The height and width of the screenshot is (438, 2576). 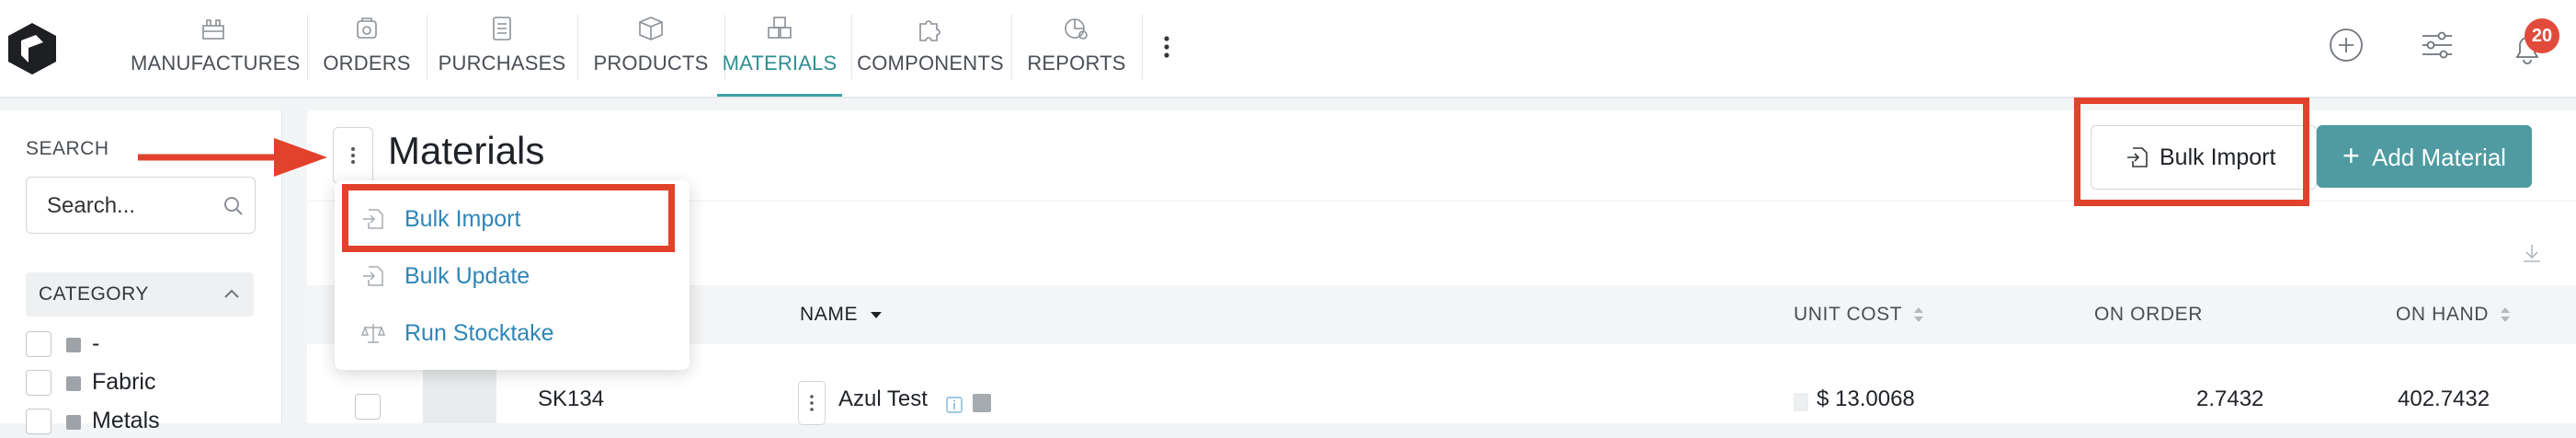 What do you see at coordinates (2191, 152) in the screenshot?
I see `annotation-highlight-button` at bounding box center [2191, 152].